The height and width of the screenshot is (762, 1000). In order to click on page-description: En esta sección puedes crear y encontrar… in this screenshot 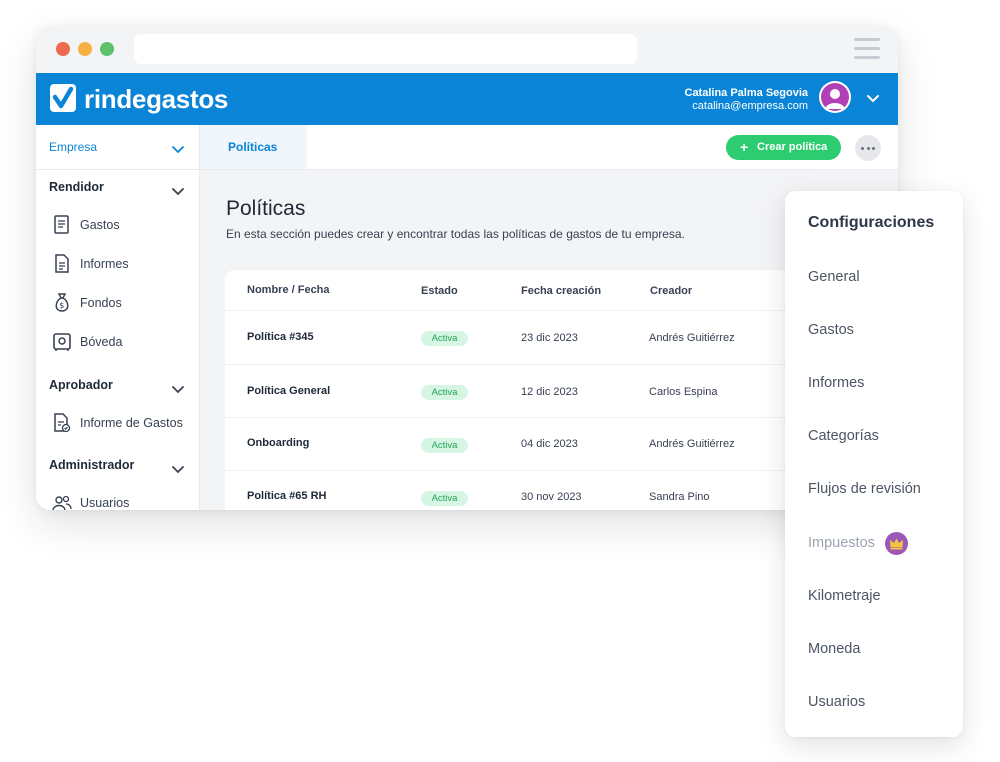, I will do `click(455, 234)`.